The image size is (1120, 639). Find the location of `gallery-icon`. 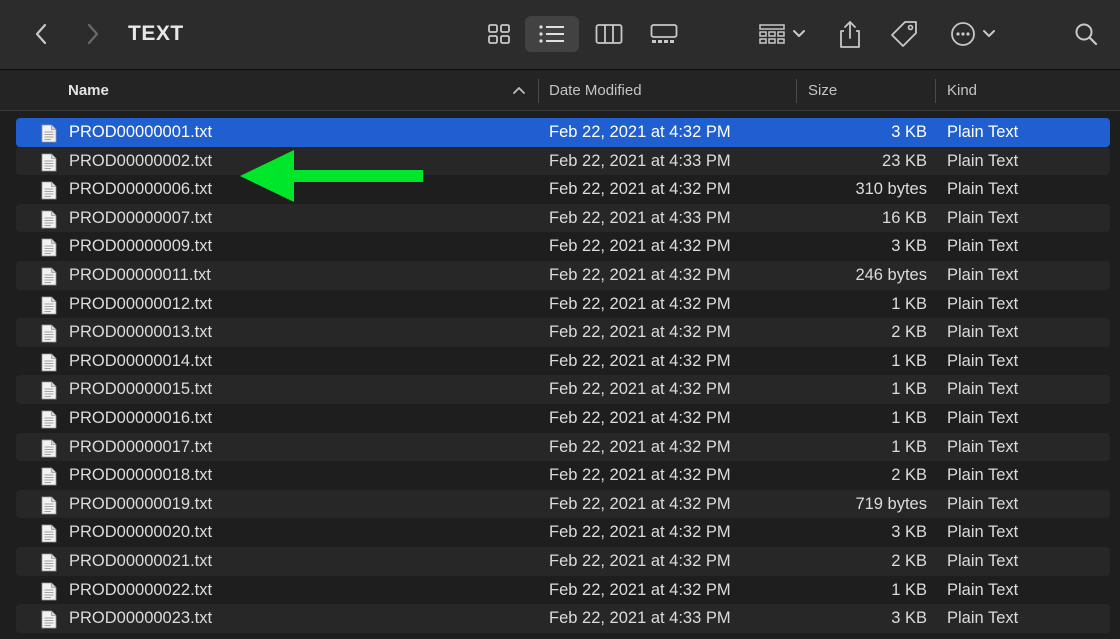

gallery-icon is located at coordinates (664, 33).